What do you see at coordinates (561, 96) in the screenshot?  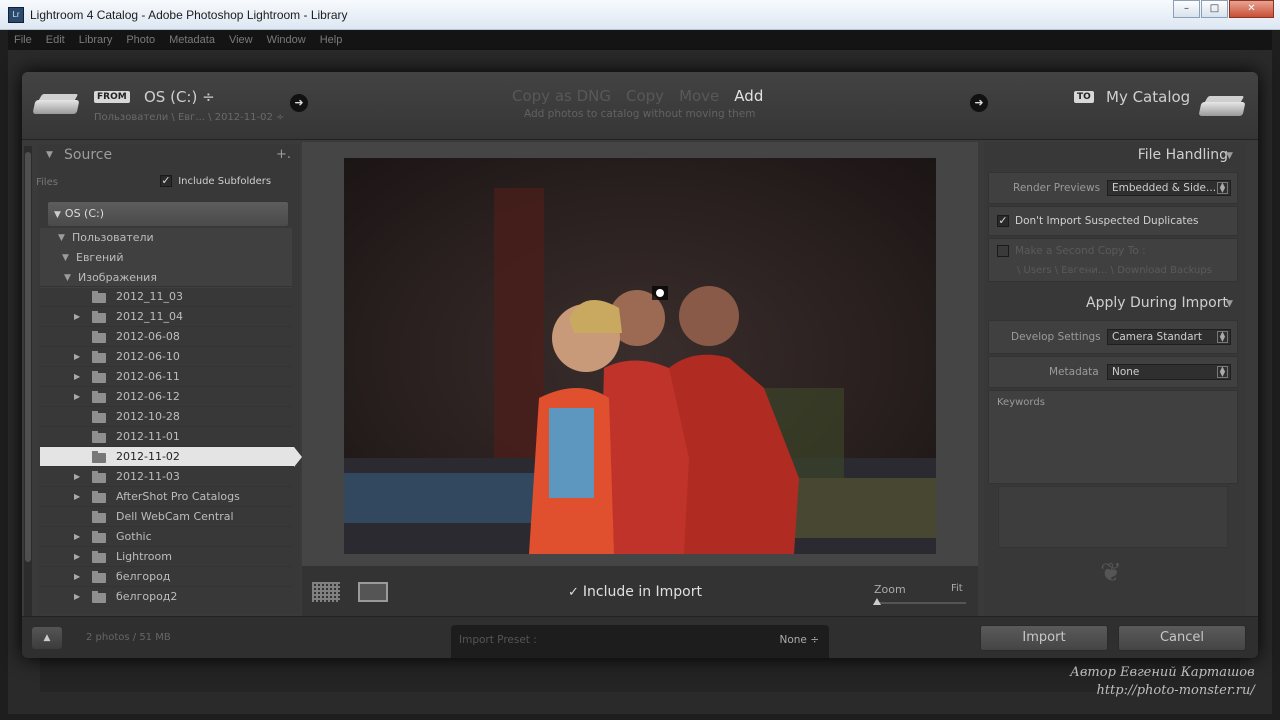 I see `mode-copy-as-dng: Copy as DNG` at bounding box center [561, 96].